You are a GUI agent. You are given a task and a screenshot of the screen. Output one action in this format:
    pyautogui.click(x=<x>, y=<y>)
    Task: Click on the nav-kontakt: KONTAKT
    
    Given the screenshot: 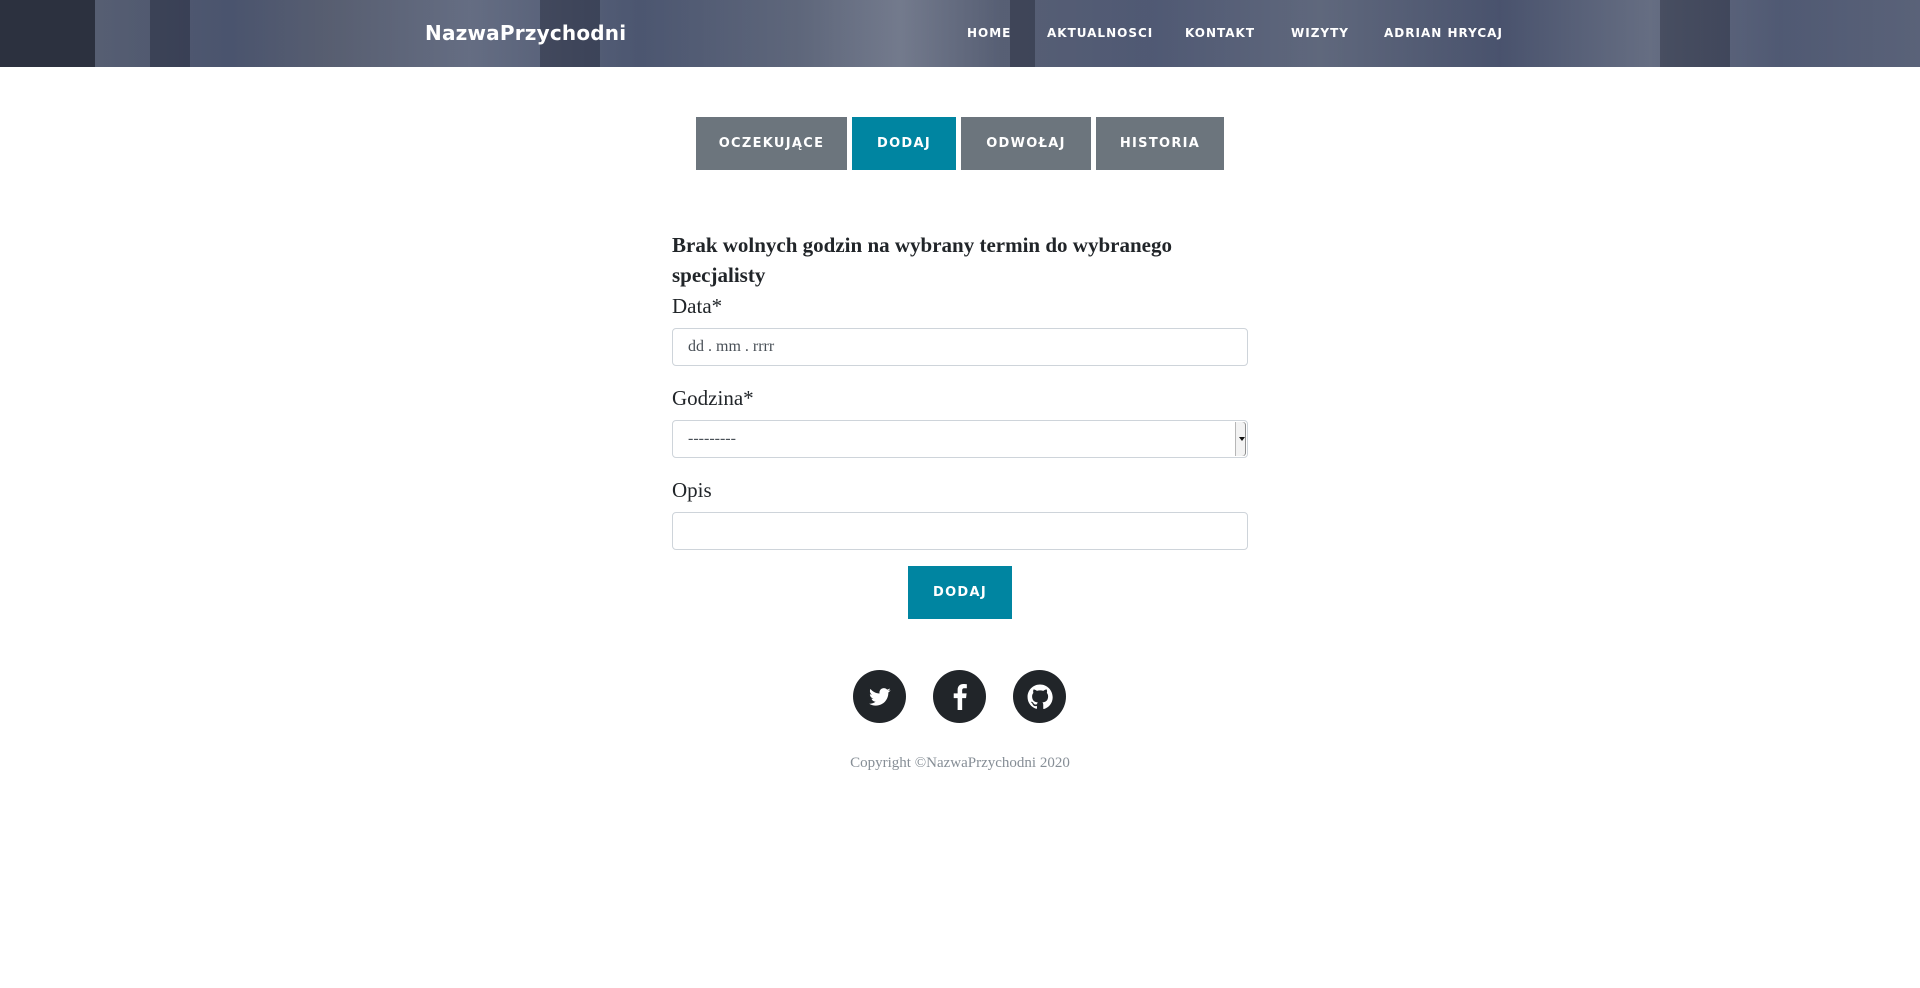 What is the action you would take?
    pyautogui.click(x=1220, y=33)
    